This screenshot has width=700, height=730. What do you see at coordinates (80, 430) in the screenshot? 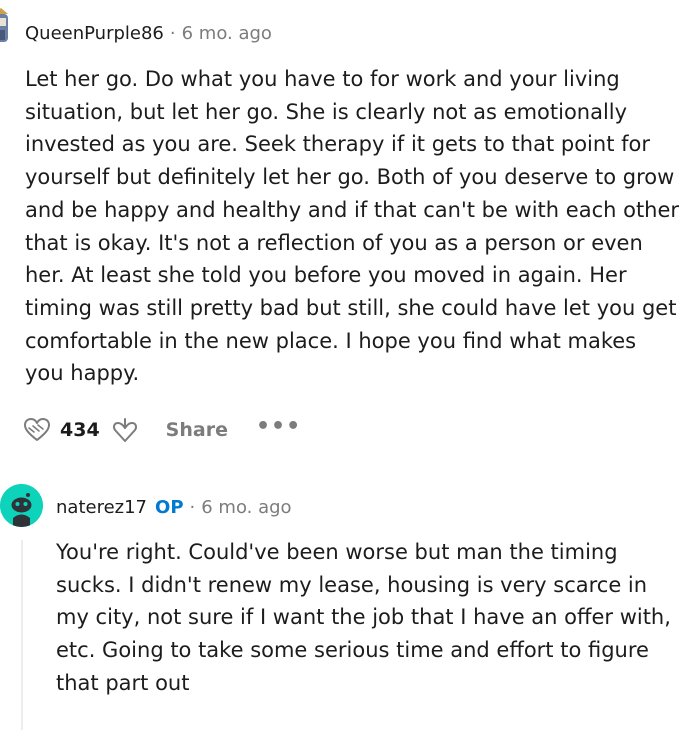
I see `vote-score: 434` at bounding box center [80, 430].